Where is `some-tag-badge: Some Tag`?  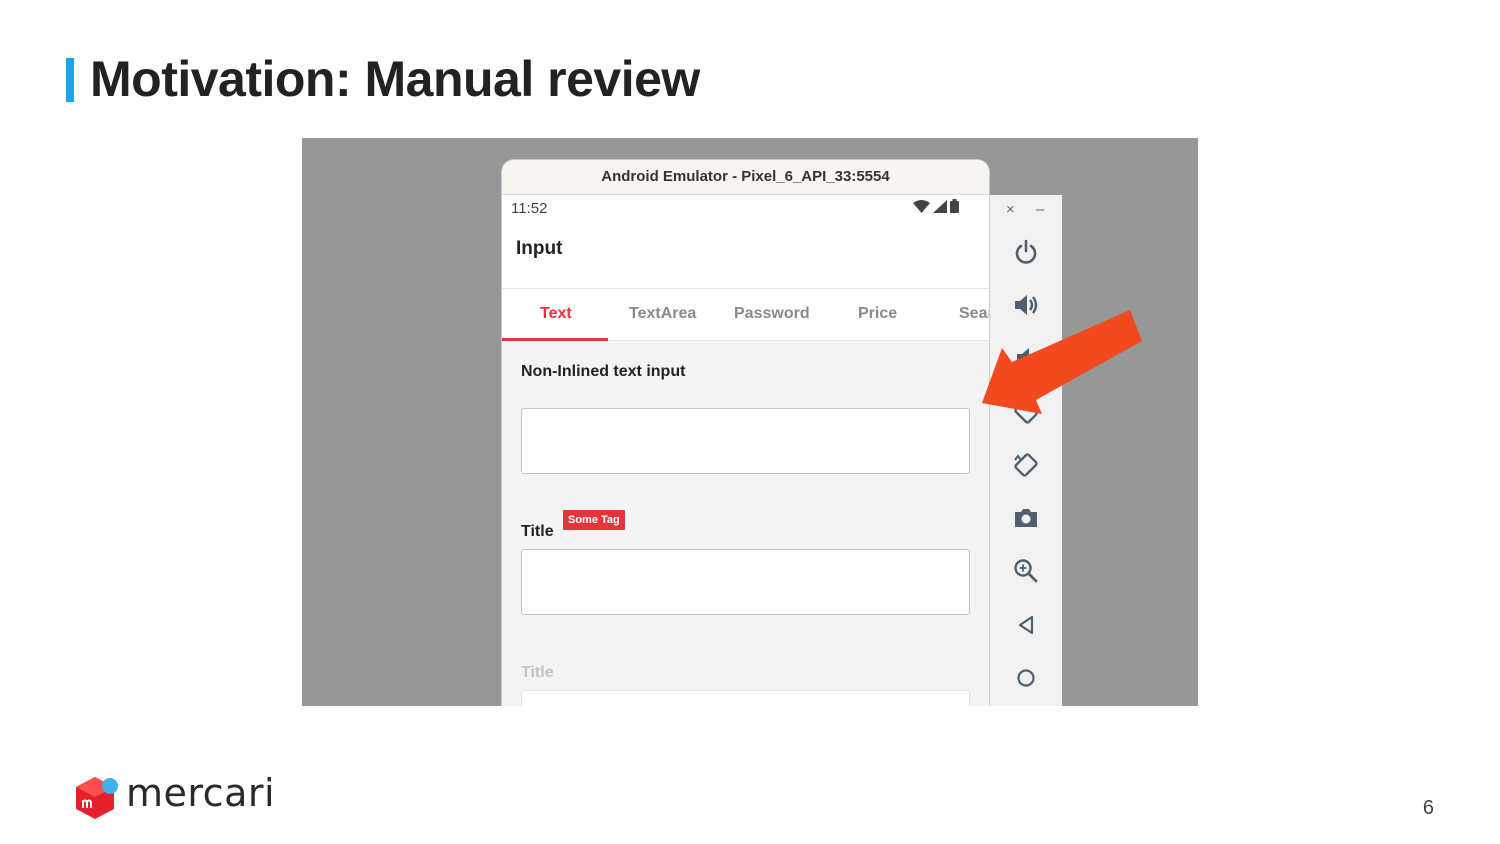 some-tag-badge: Some Tag is located at coordinates (594, 520).